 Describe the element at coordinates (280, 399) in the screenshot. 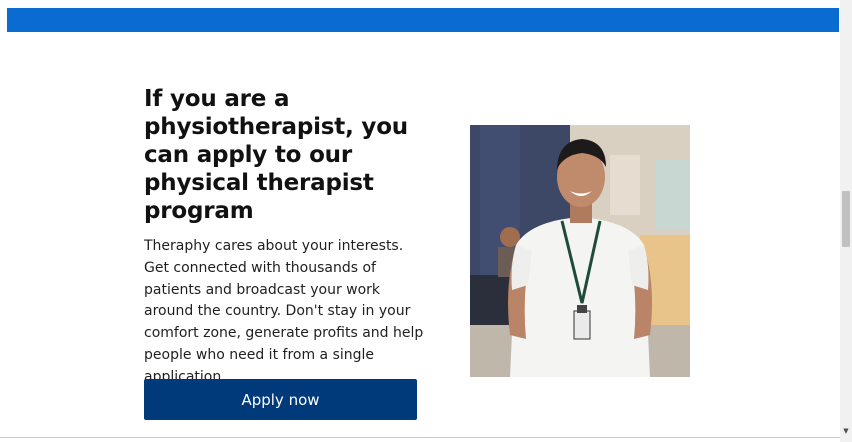

I see `apply-now-button: Apply now` at that location.